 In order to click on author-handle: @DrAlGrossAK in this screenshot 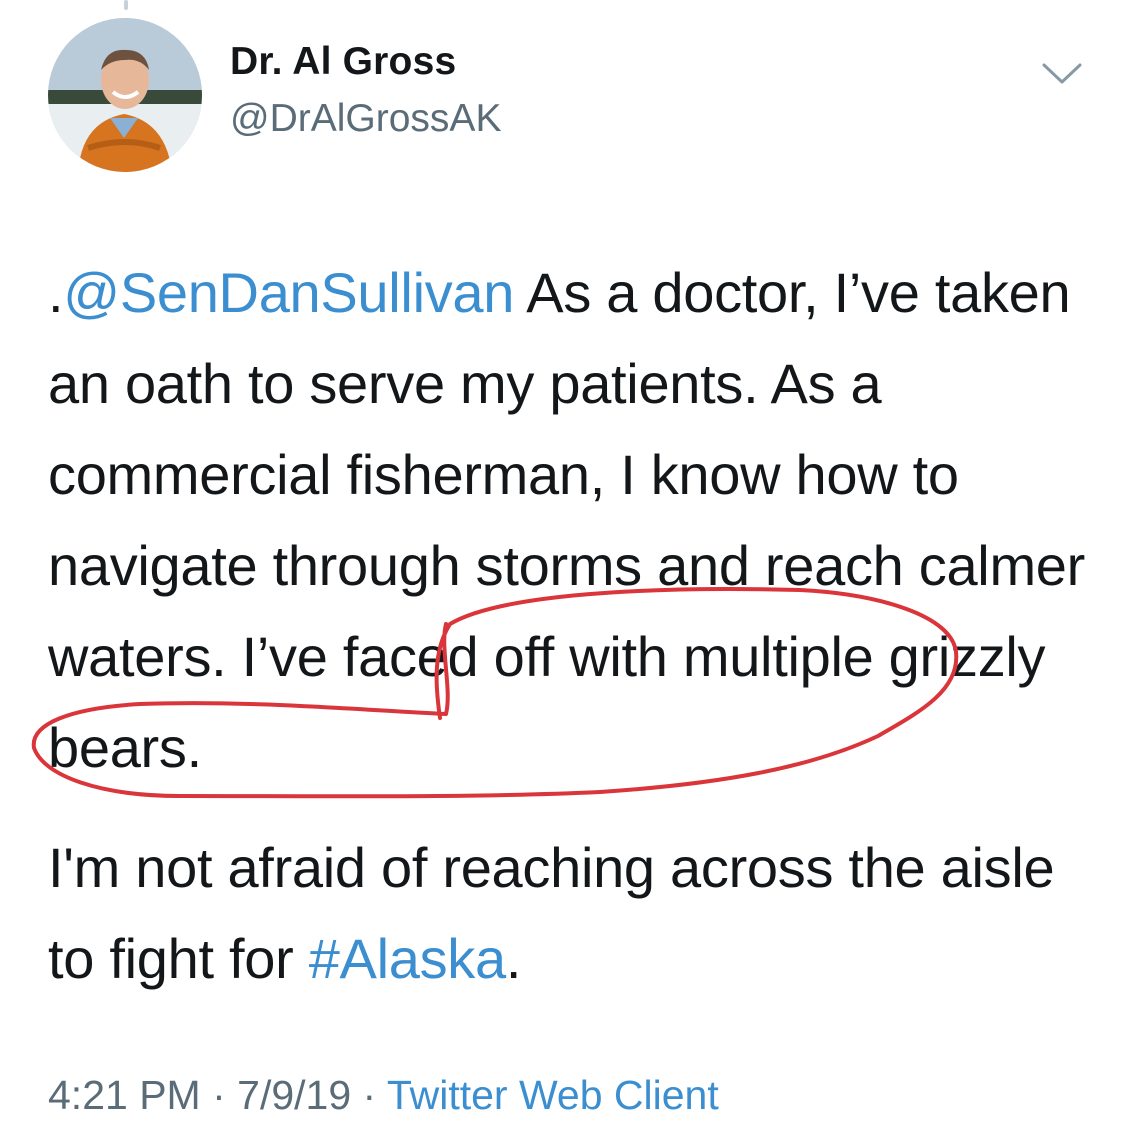, I will do `click(365, 119)`.